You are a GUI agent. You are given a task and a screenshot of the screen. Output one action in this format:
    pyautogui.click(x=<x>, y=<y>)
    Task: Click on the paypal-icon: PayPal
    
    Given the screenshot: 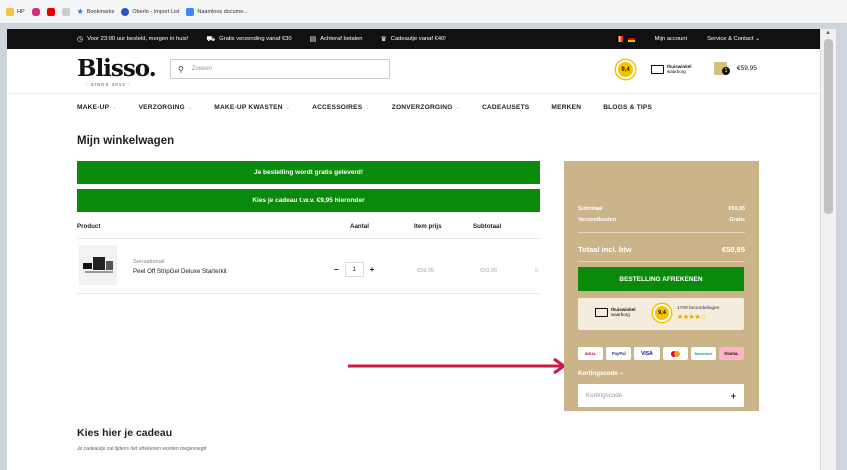 What is the action you would take?
    pyautogui.click(x=619, y=353)
    